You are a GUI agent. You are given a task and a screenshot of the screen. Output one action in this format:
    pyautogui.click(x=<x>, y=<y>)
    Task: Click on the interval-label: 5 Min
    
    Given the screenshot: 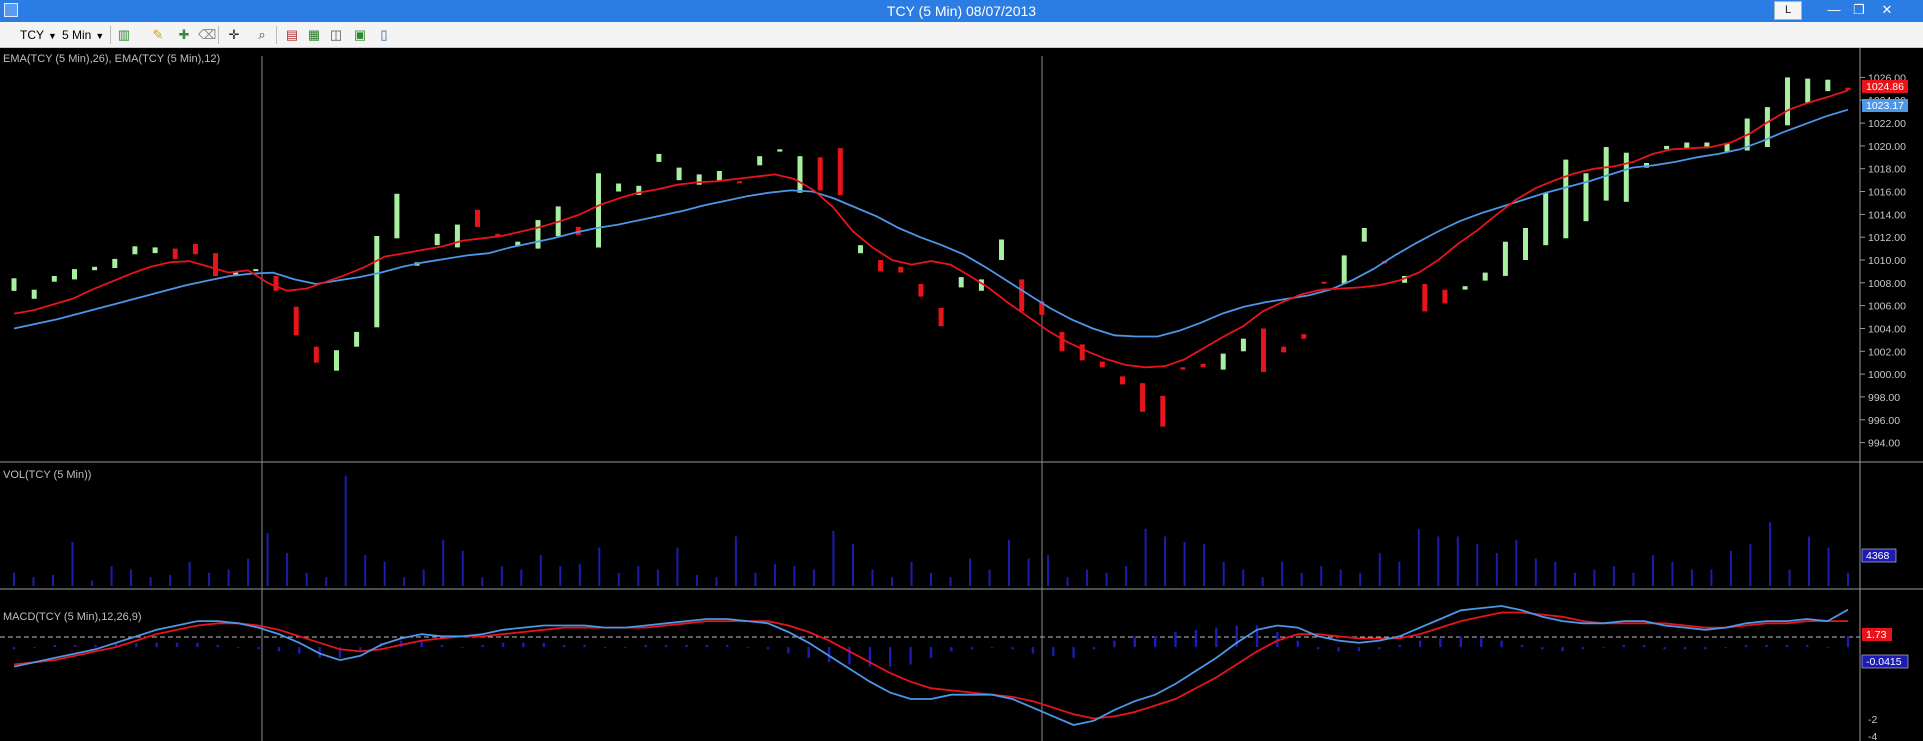 What is the action you would take?
    pyautogui.click(x=77, y=35)
    